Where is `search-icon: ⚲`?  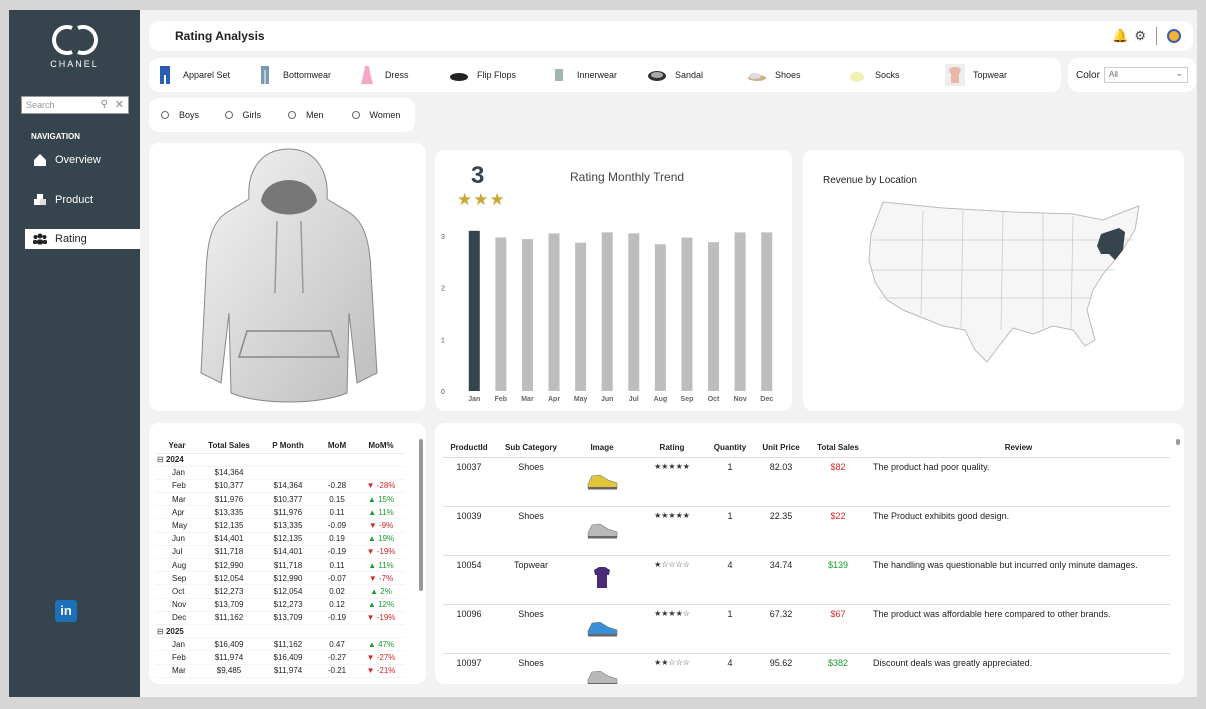
search-icon: ⚲ is located at coordinates (104, 104).